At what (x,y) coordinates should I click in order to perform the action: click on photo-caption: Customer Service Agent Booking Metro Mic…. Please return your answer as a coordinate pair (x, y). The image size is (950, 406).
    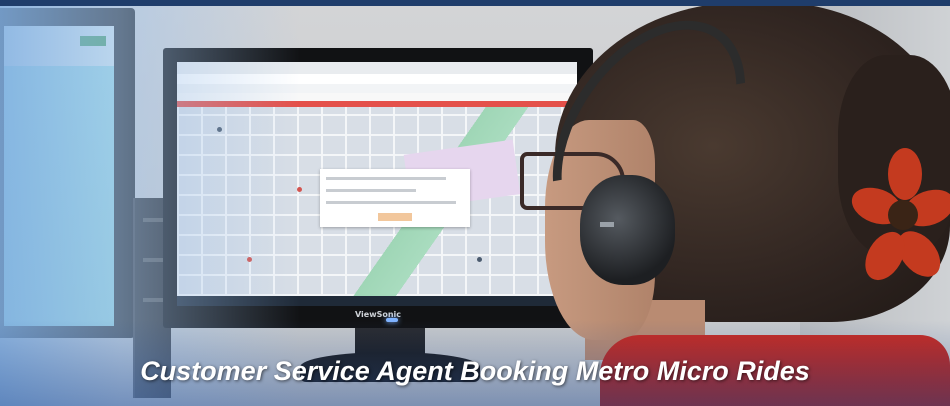
    Looking at the image, I should click on (475, 371).